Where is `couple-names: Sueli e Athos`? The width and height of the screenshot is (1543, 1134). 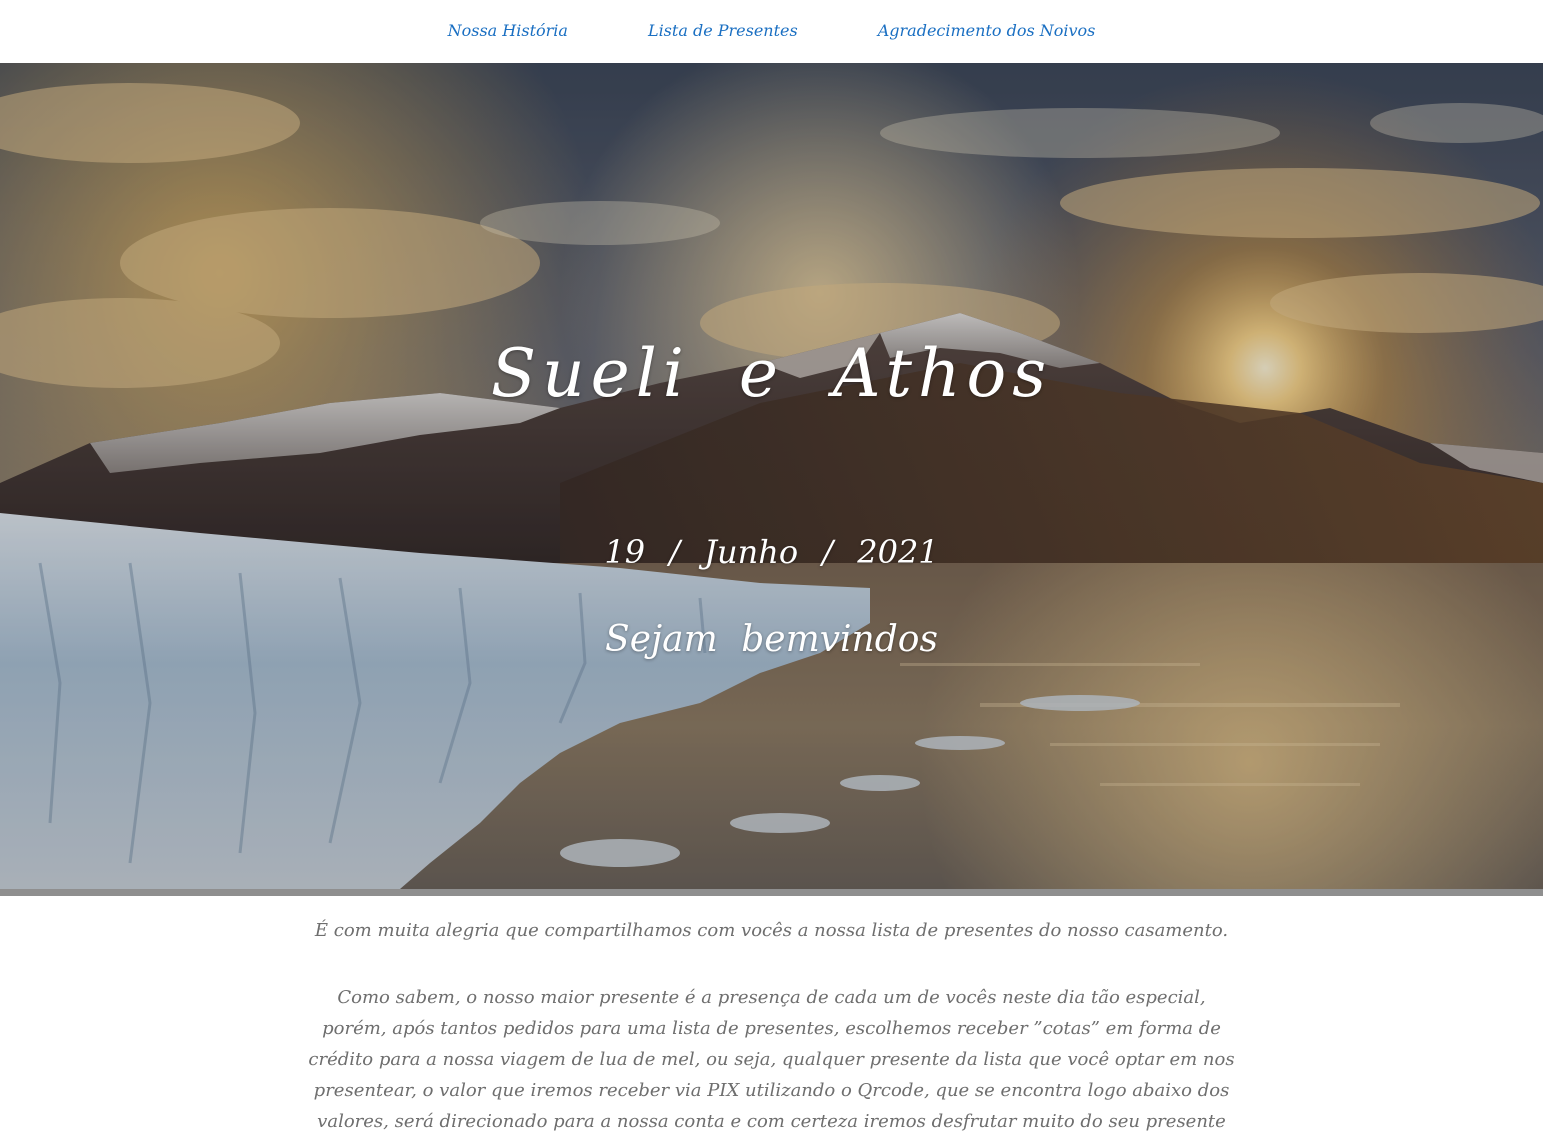 couple-names: Sueli e Athos is located at coordinates (771, 373).